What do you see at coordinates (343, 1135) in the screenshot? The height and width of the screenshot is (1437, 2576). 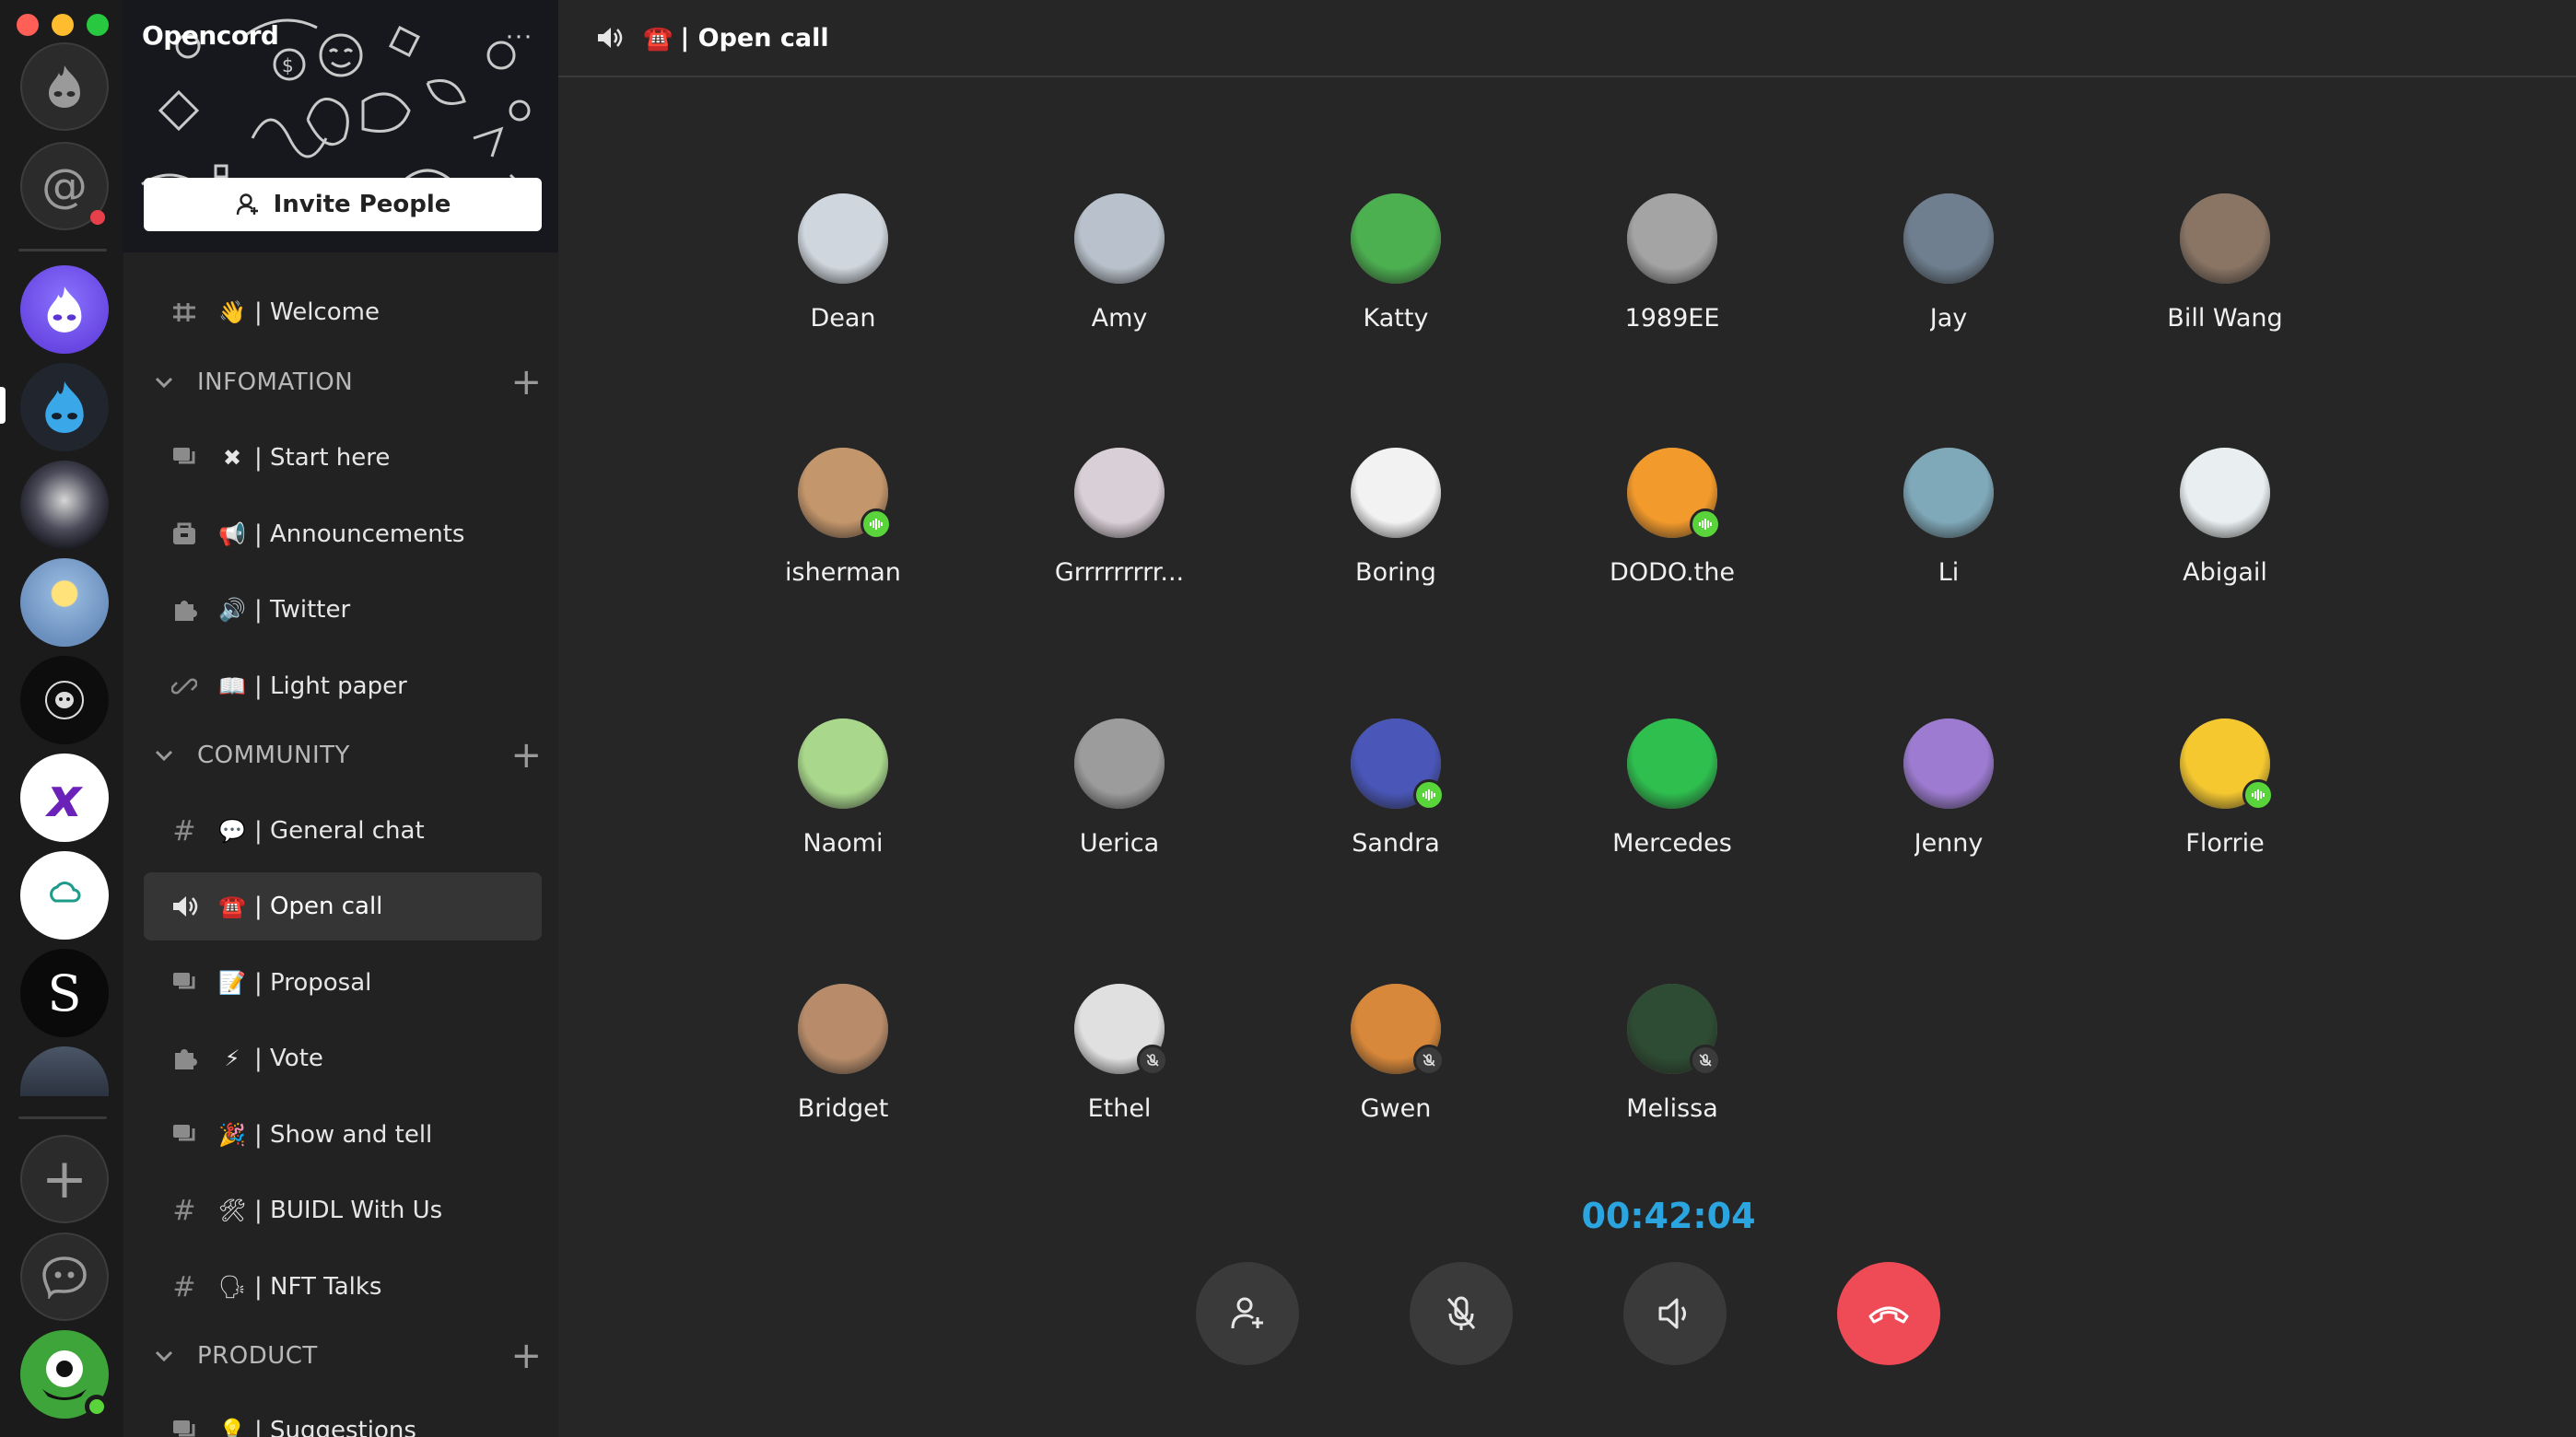 I see `channel-show-and-tell: 🎉 | Show and tell` at bounding box center [343, 1135].